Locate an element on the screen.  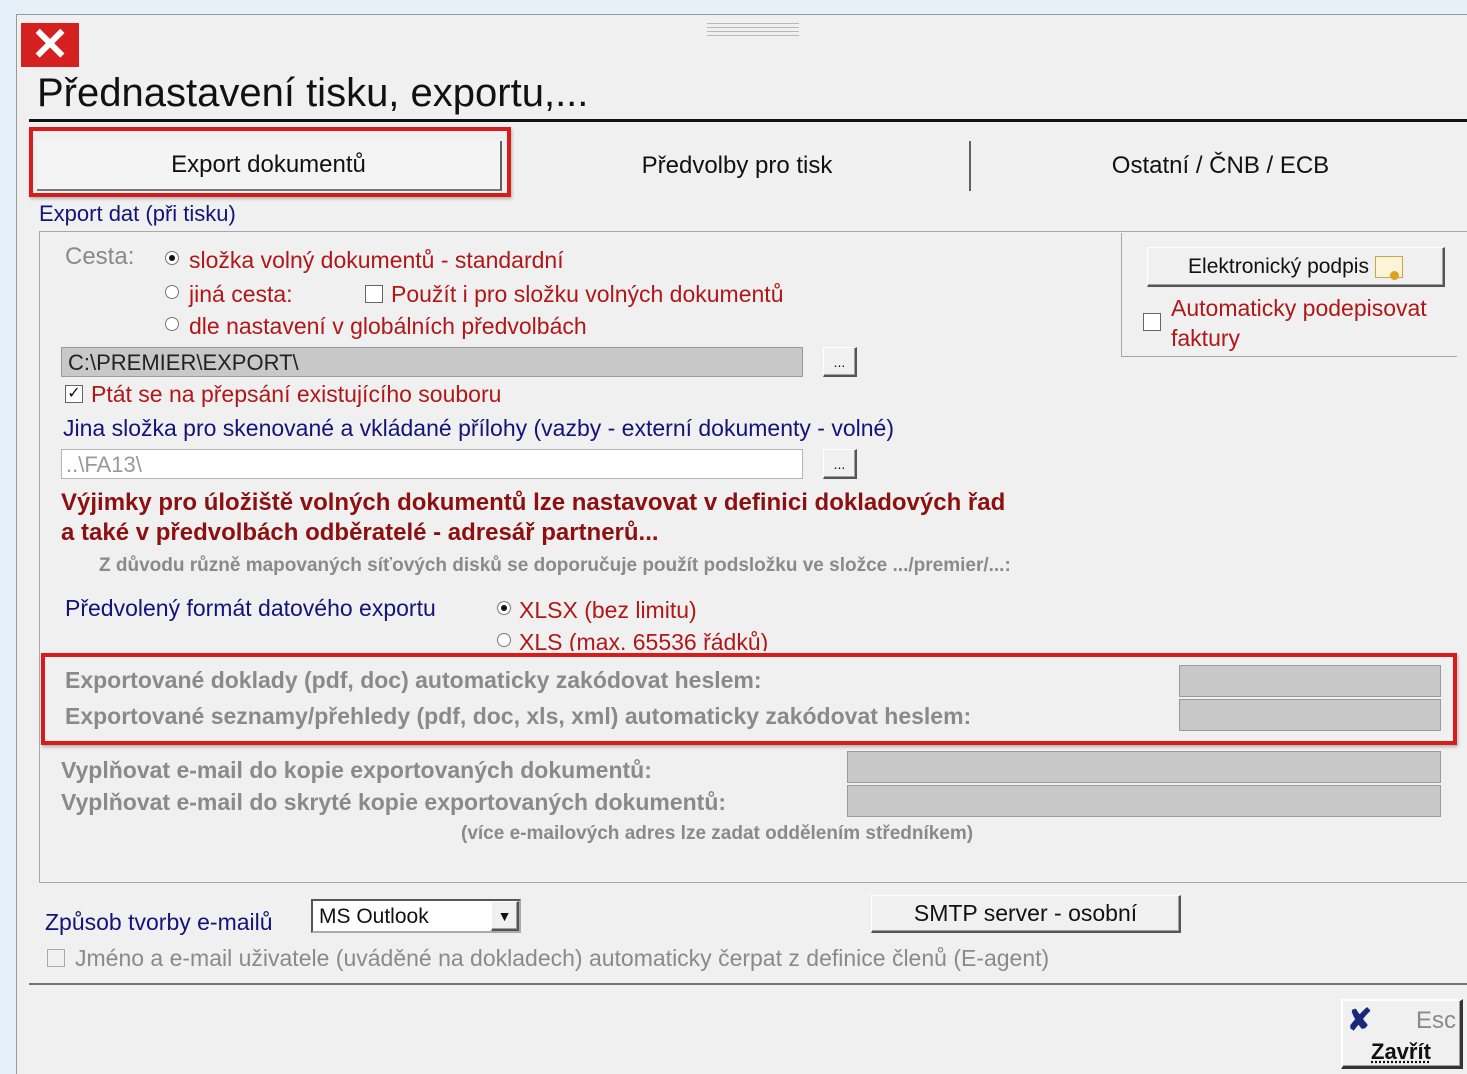
radio-standard-folder is located at coordinates (172, 258).